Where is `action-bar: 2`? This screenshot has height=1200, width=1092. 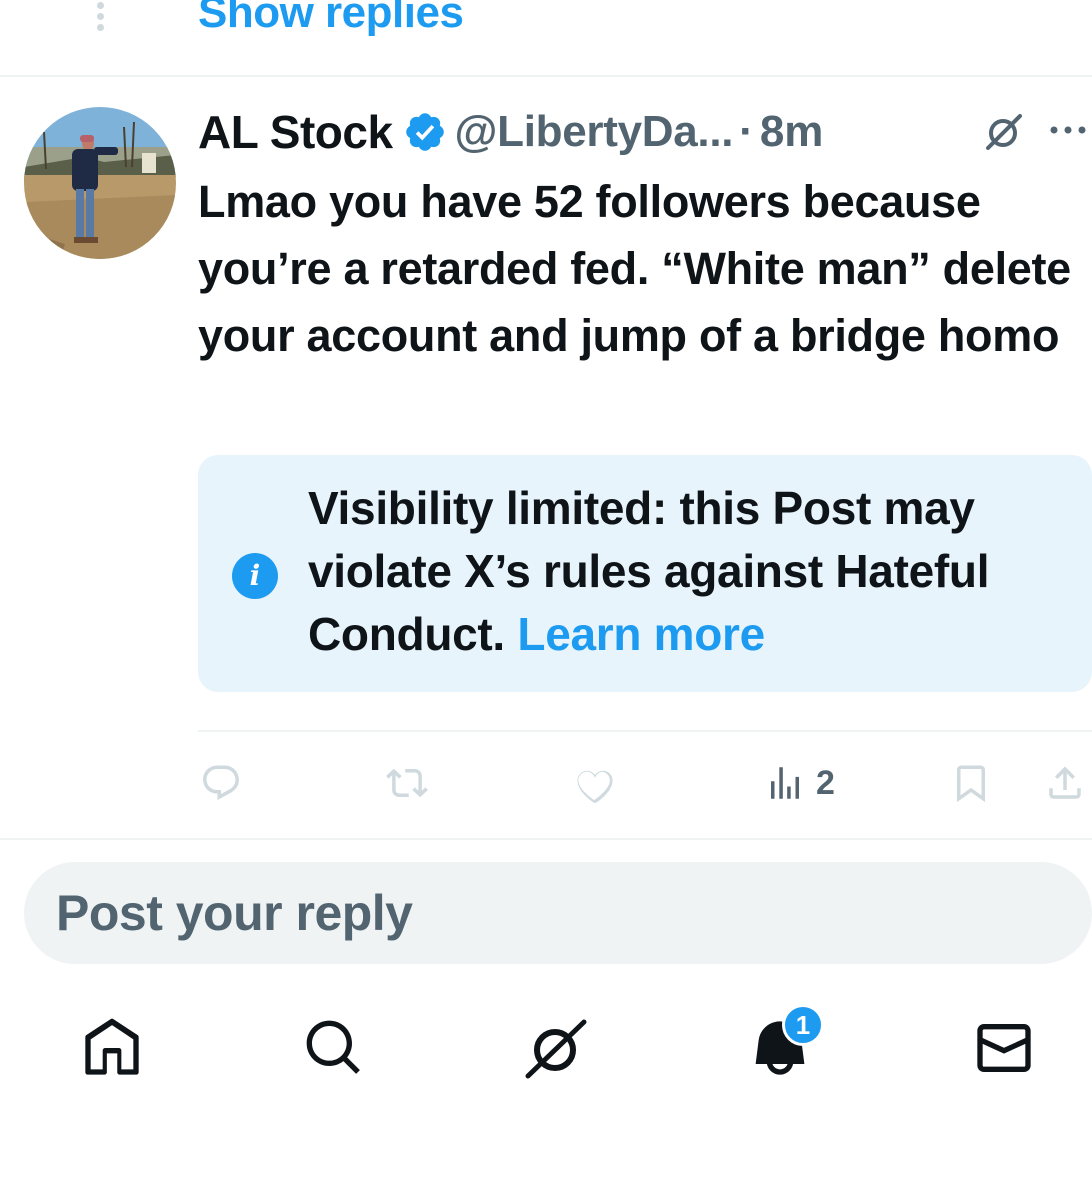 action-bar: 2 is located at coordinates (645, 783).